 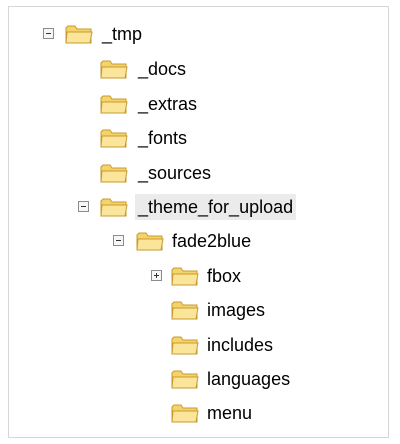 What do you see at coordinates (194, 138) in the screenshot?
I see `tree-node-fonts: _fonts` at bounding box center [194, 138].